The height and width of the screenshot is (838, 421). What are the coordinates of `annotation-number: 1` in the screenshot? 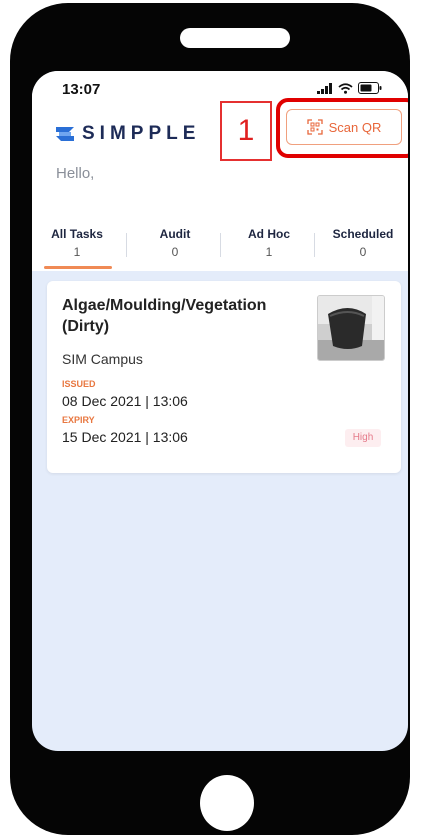 It's located at (246, 130).